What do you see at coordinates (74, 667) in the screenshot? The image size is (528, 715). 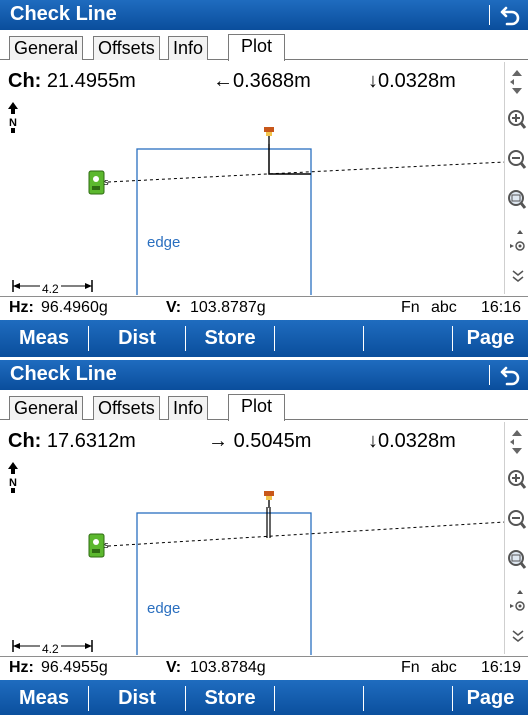 I see `hz-value: 96.4955g` at bounding box center [74, 667].